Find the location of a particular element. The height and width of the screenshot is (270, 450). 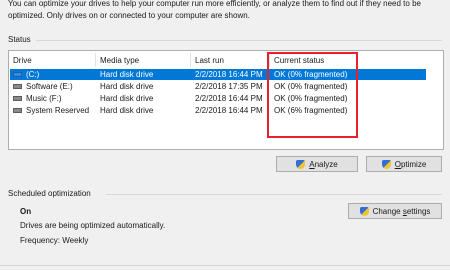

change-settings-button: Change settings is located at coordinates (395, 211).